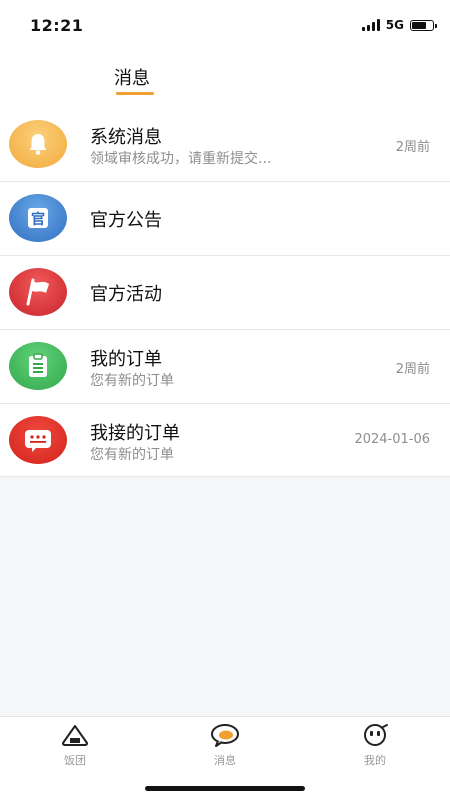  Describe the element at coordinates (126, 220) in the screenshot. I see `message-title: 官方公告` at that location.